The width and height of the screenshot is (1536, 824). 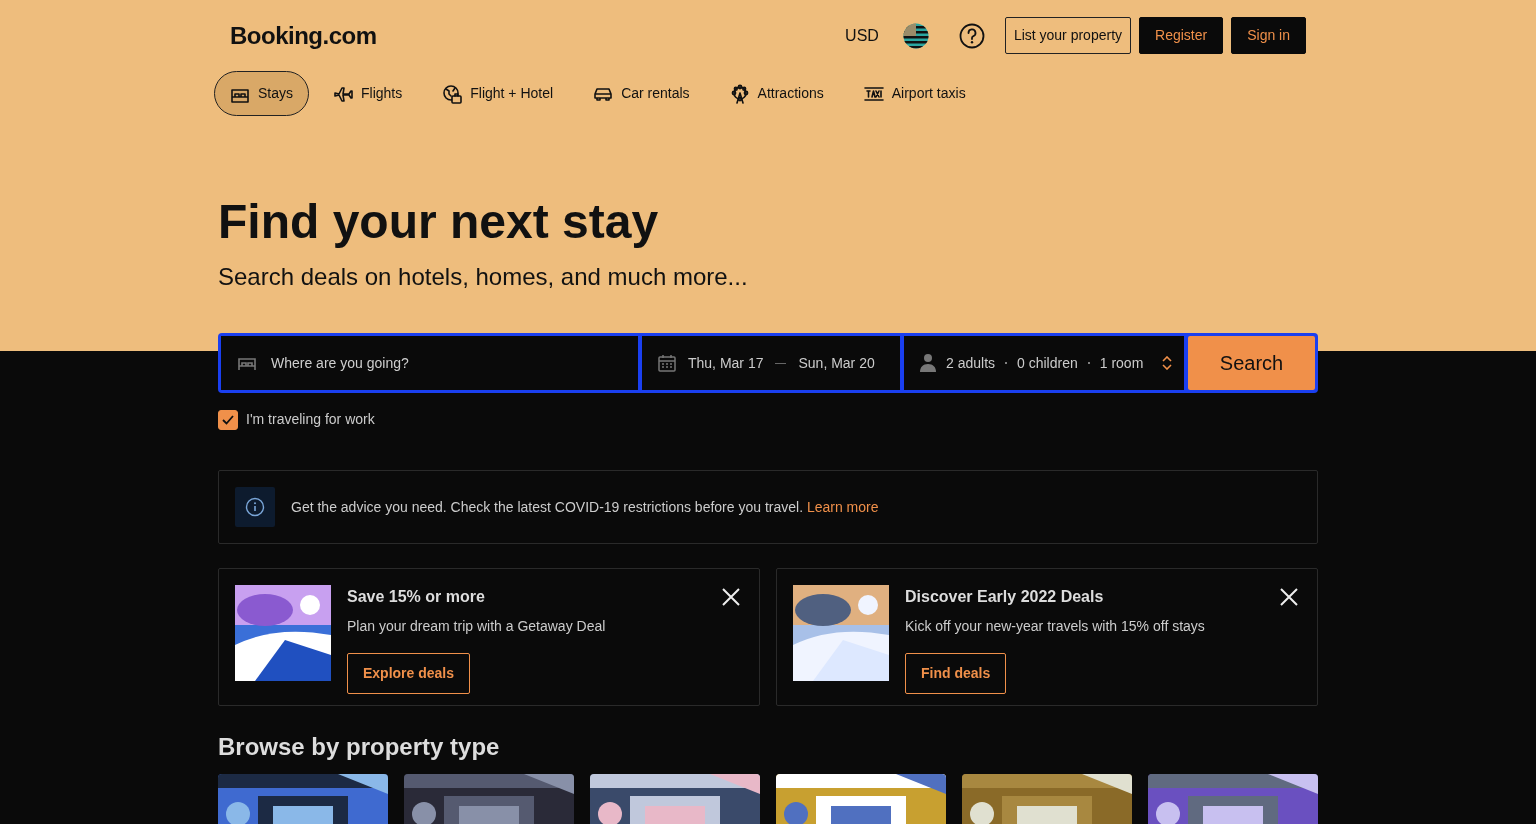 I want to click on page-heading: Find your next stay, so click(x=439, y=222).